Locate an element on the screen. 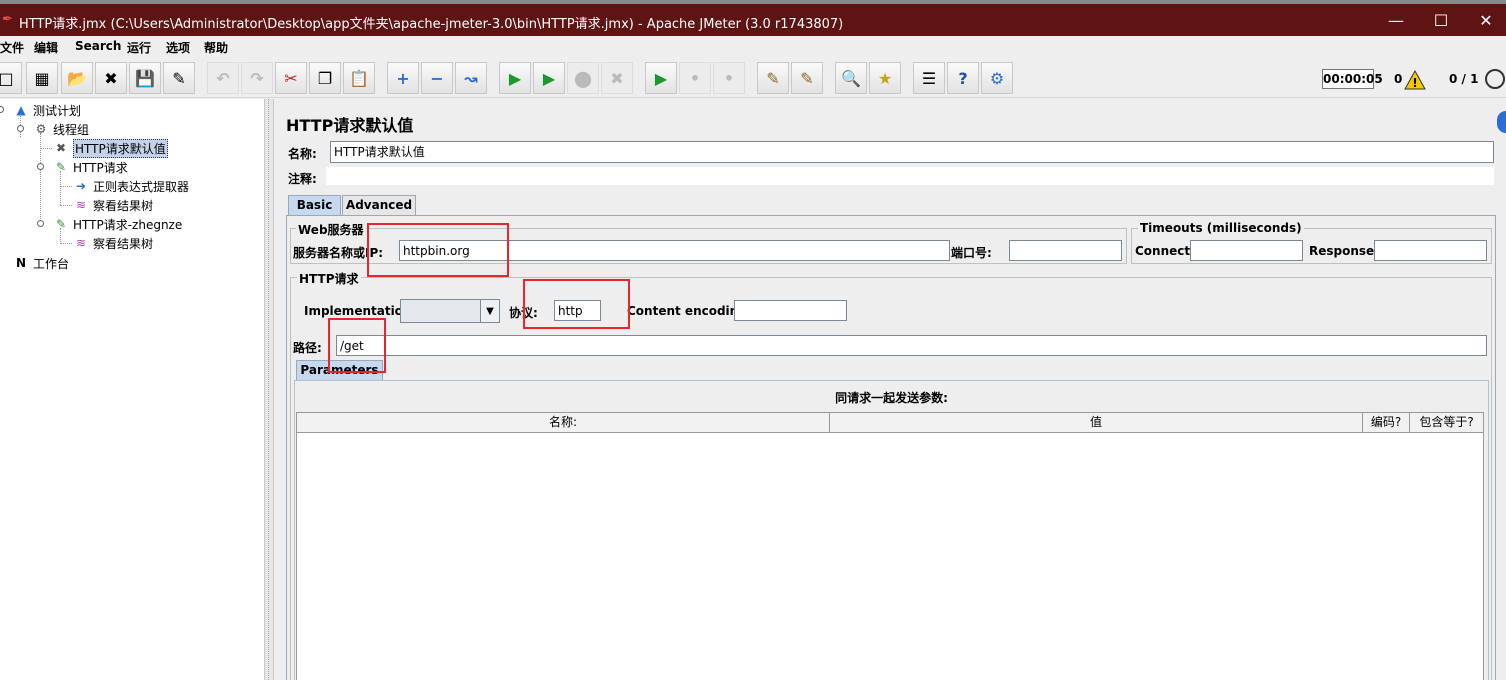 Image resolution: width=1506 pixels, height=680 pixels. timeouts-title: Timeouts (milliseconds) is located at coordinates (1221, 228).